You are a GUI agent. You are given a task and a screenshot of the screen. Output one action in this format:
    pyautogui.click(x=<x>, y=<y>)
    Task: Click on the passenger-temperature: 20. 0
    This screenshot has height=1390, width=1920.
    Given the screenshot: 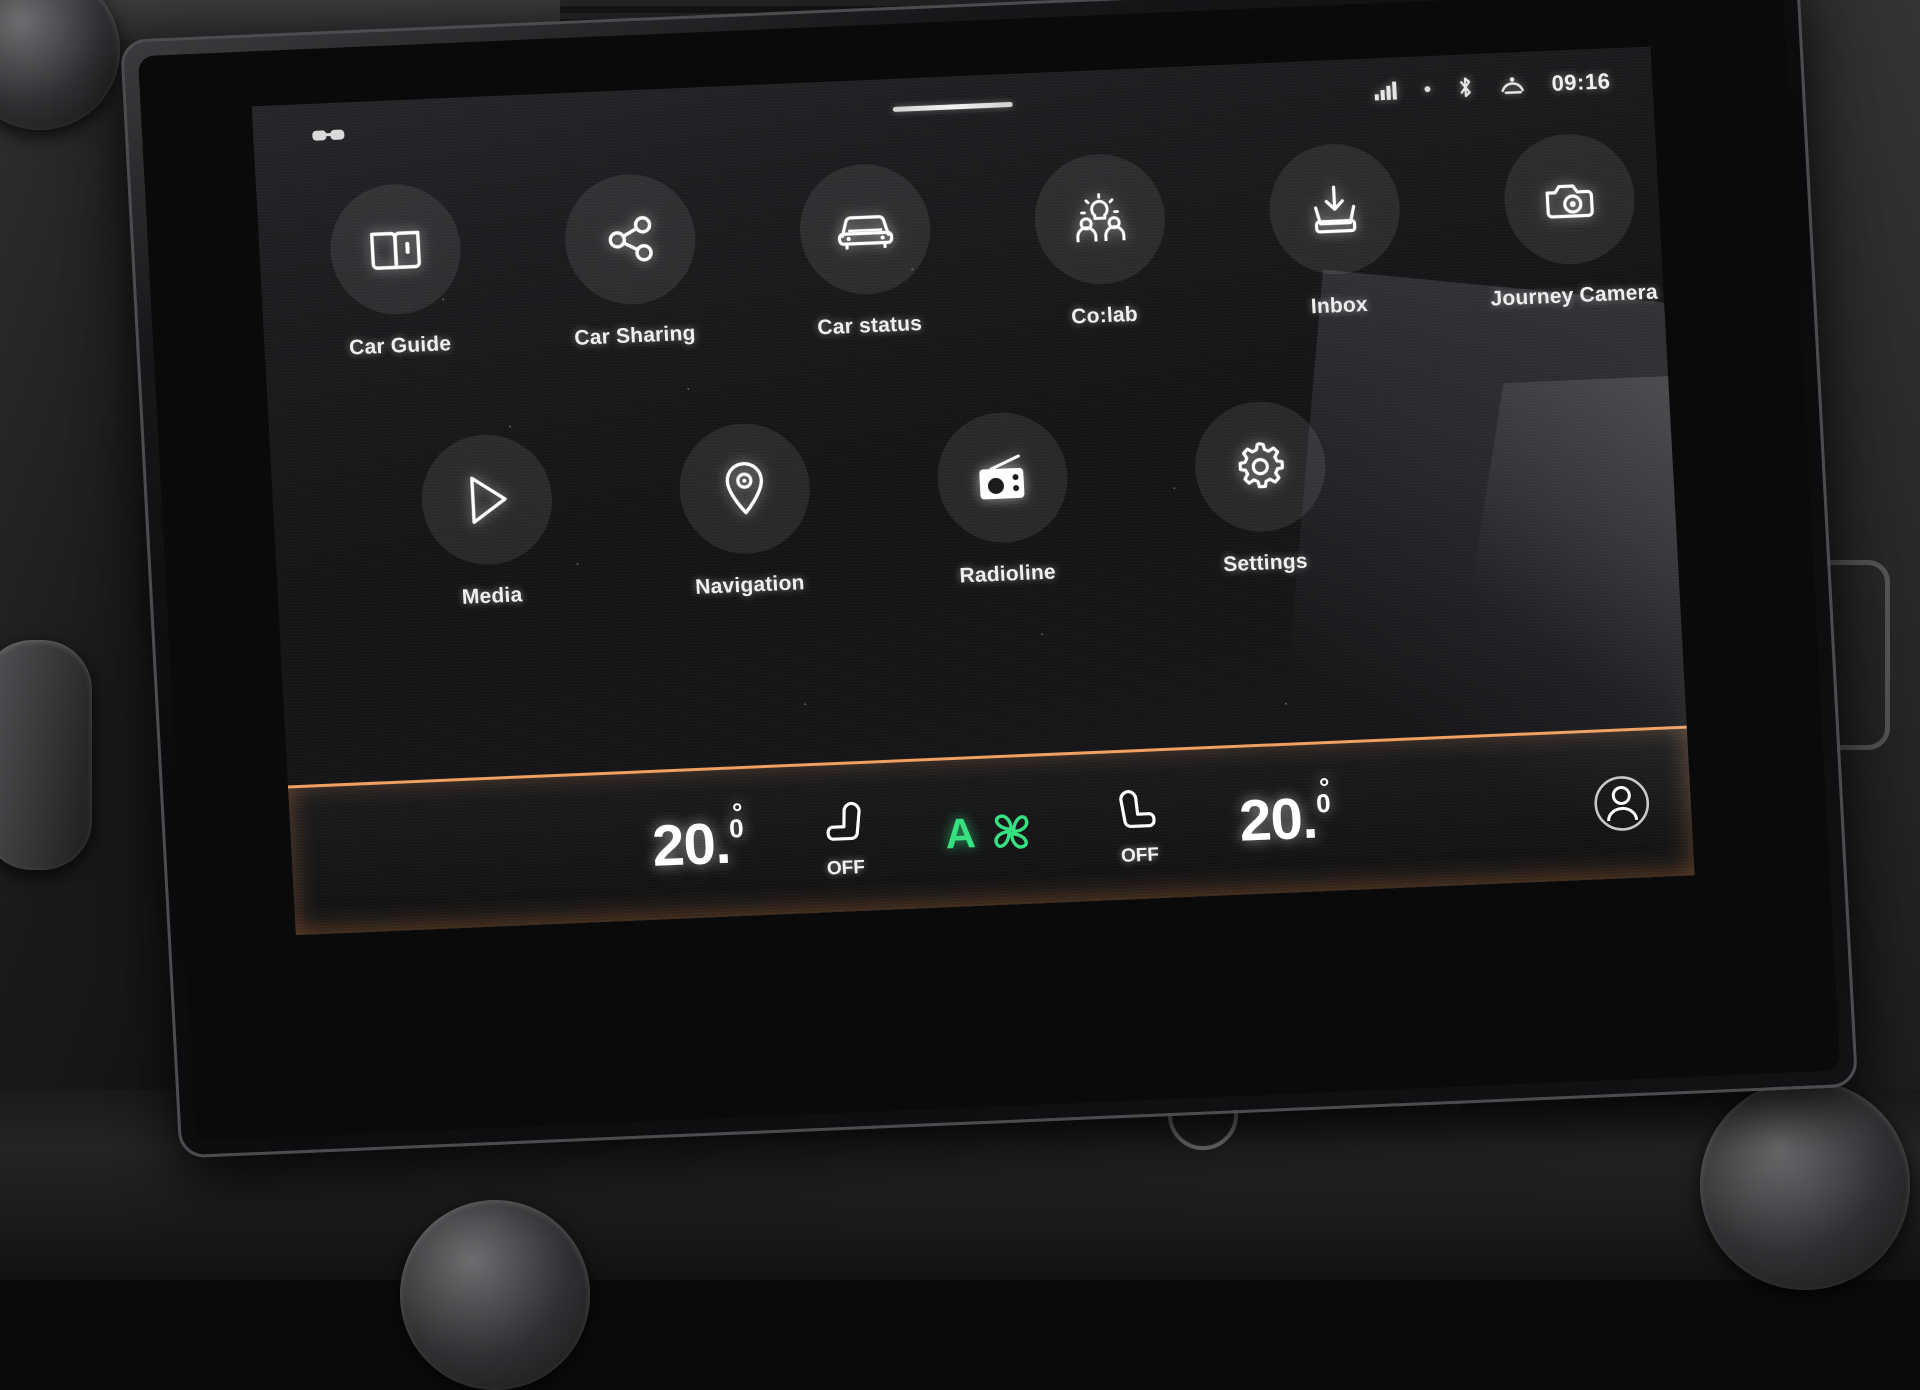 What is the action you would take?
    pyautogui.click(x=1285, y=819)
    